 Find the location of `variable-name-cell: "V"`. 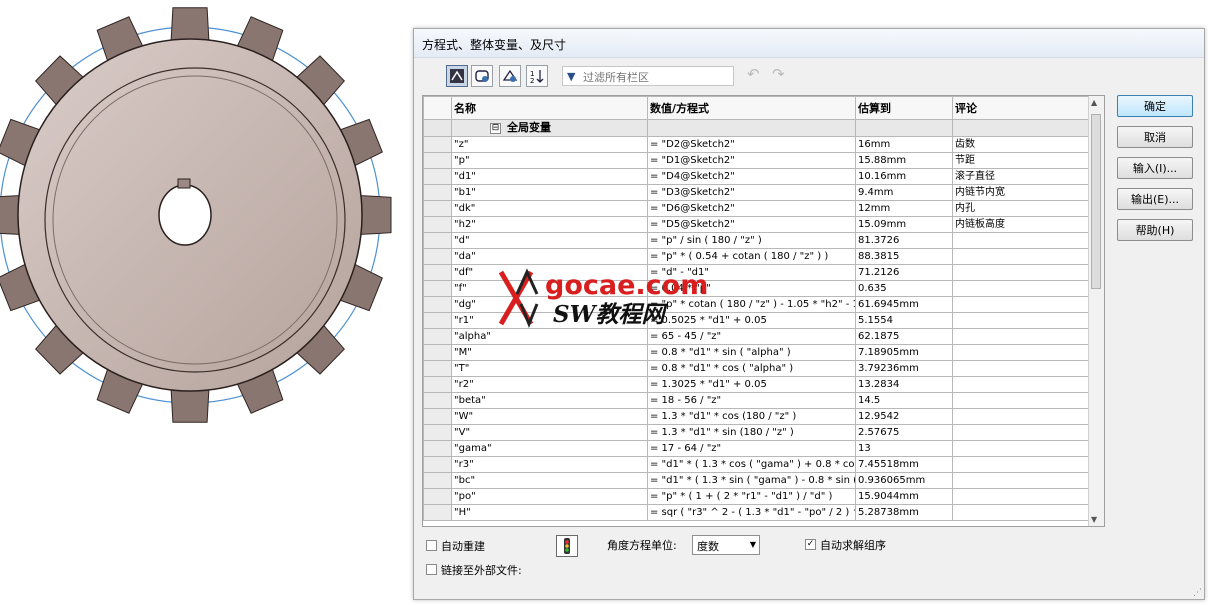

variable-name-cell: "V" is located at coordinates (549, 432).